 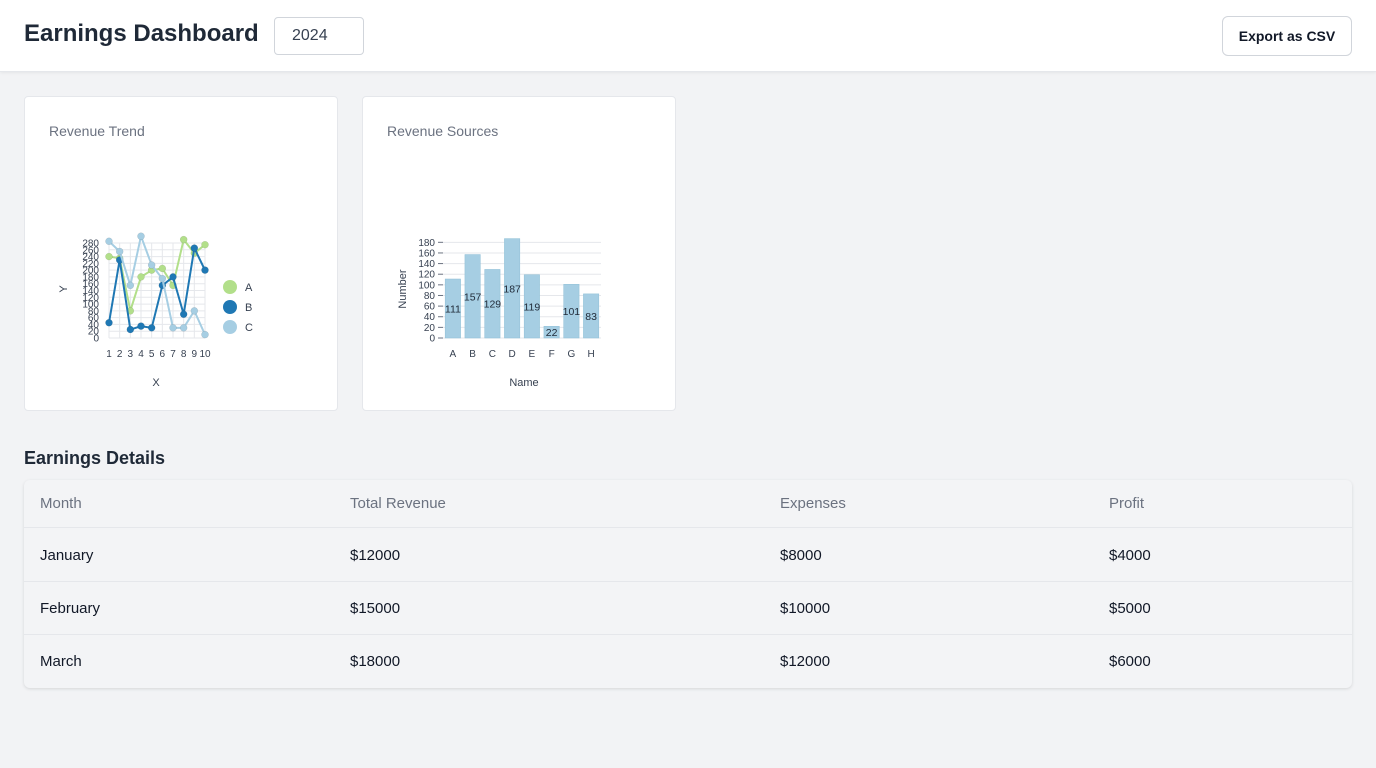 I want to click on column-header-month: Month, so click(x=61, y=503).